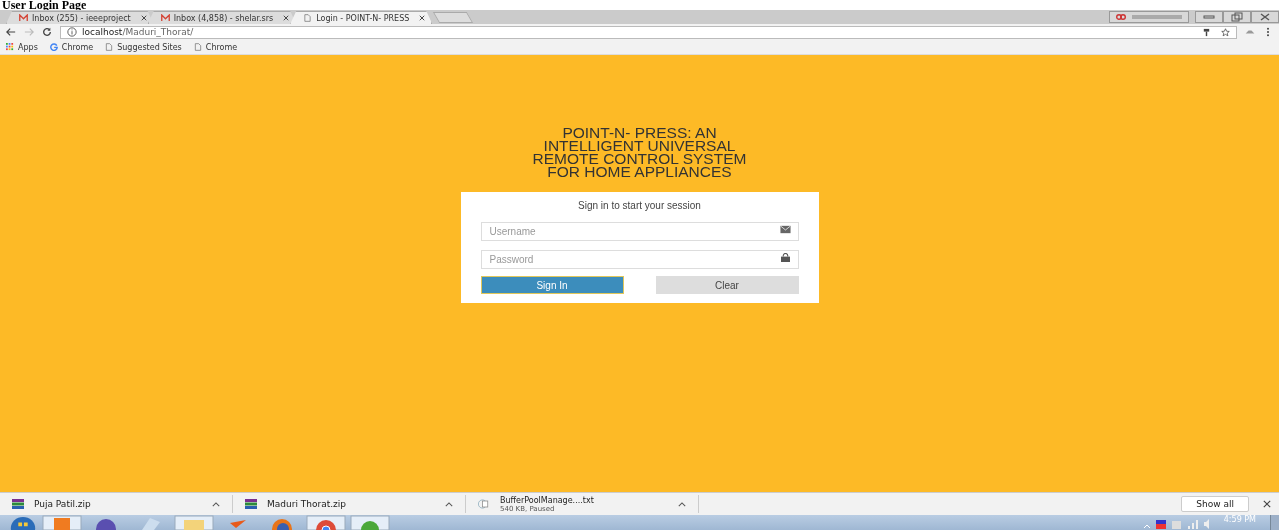 The height and width of the screenshot is (530, 1279). I want to click on input-field: Username, so click(639, 231).